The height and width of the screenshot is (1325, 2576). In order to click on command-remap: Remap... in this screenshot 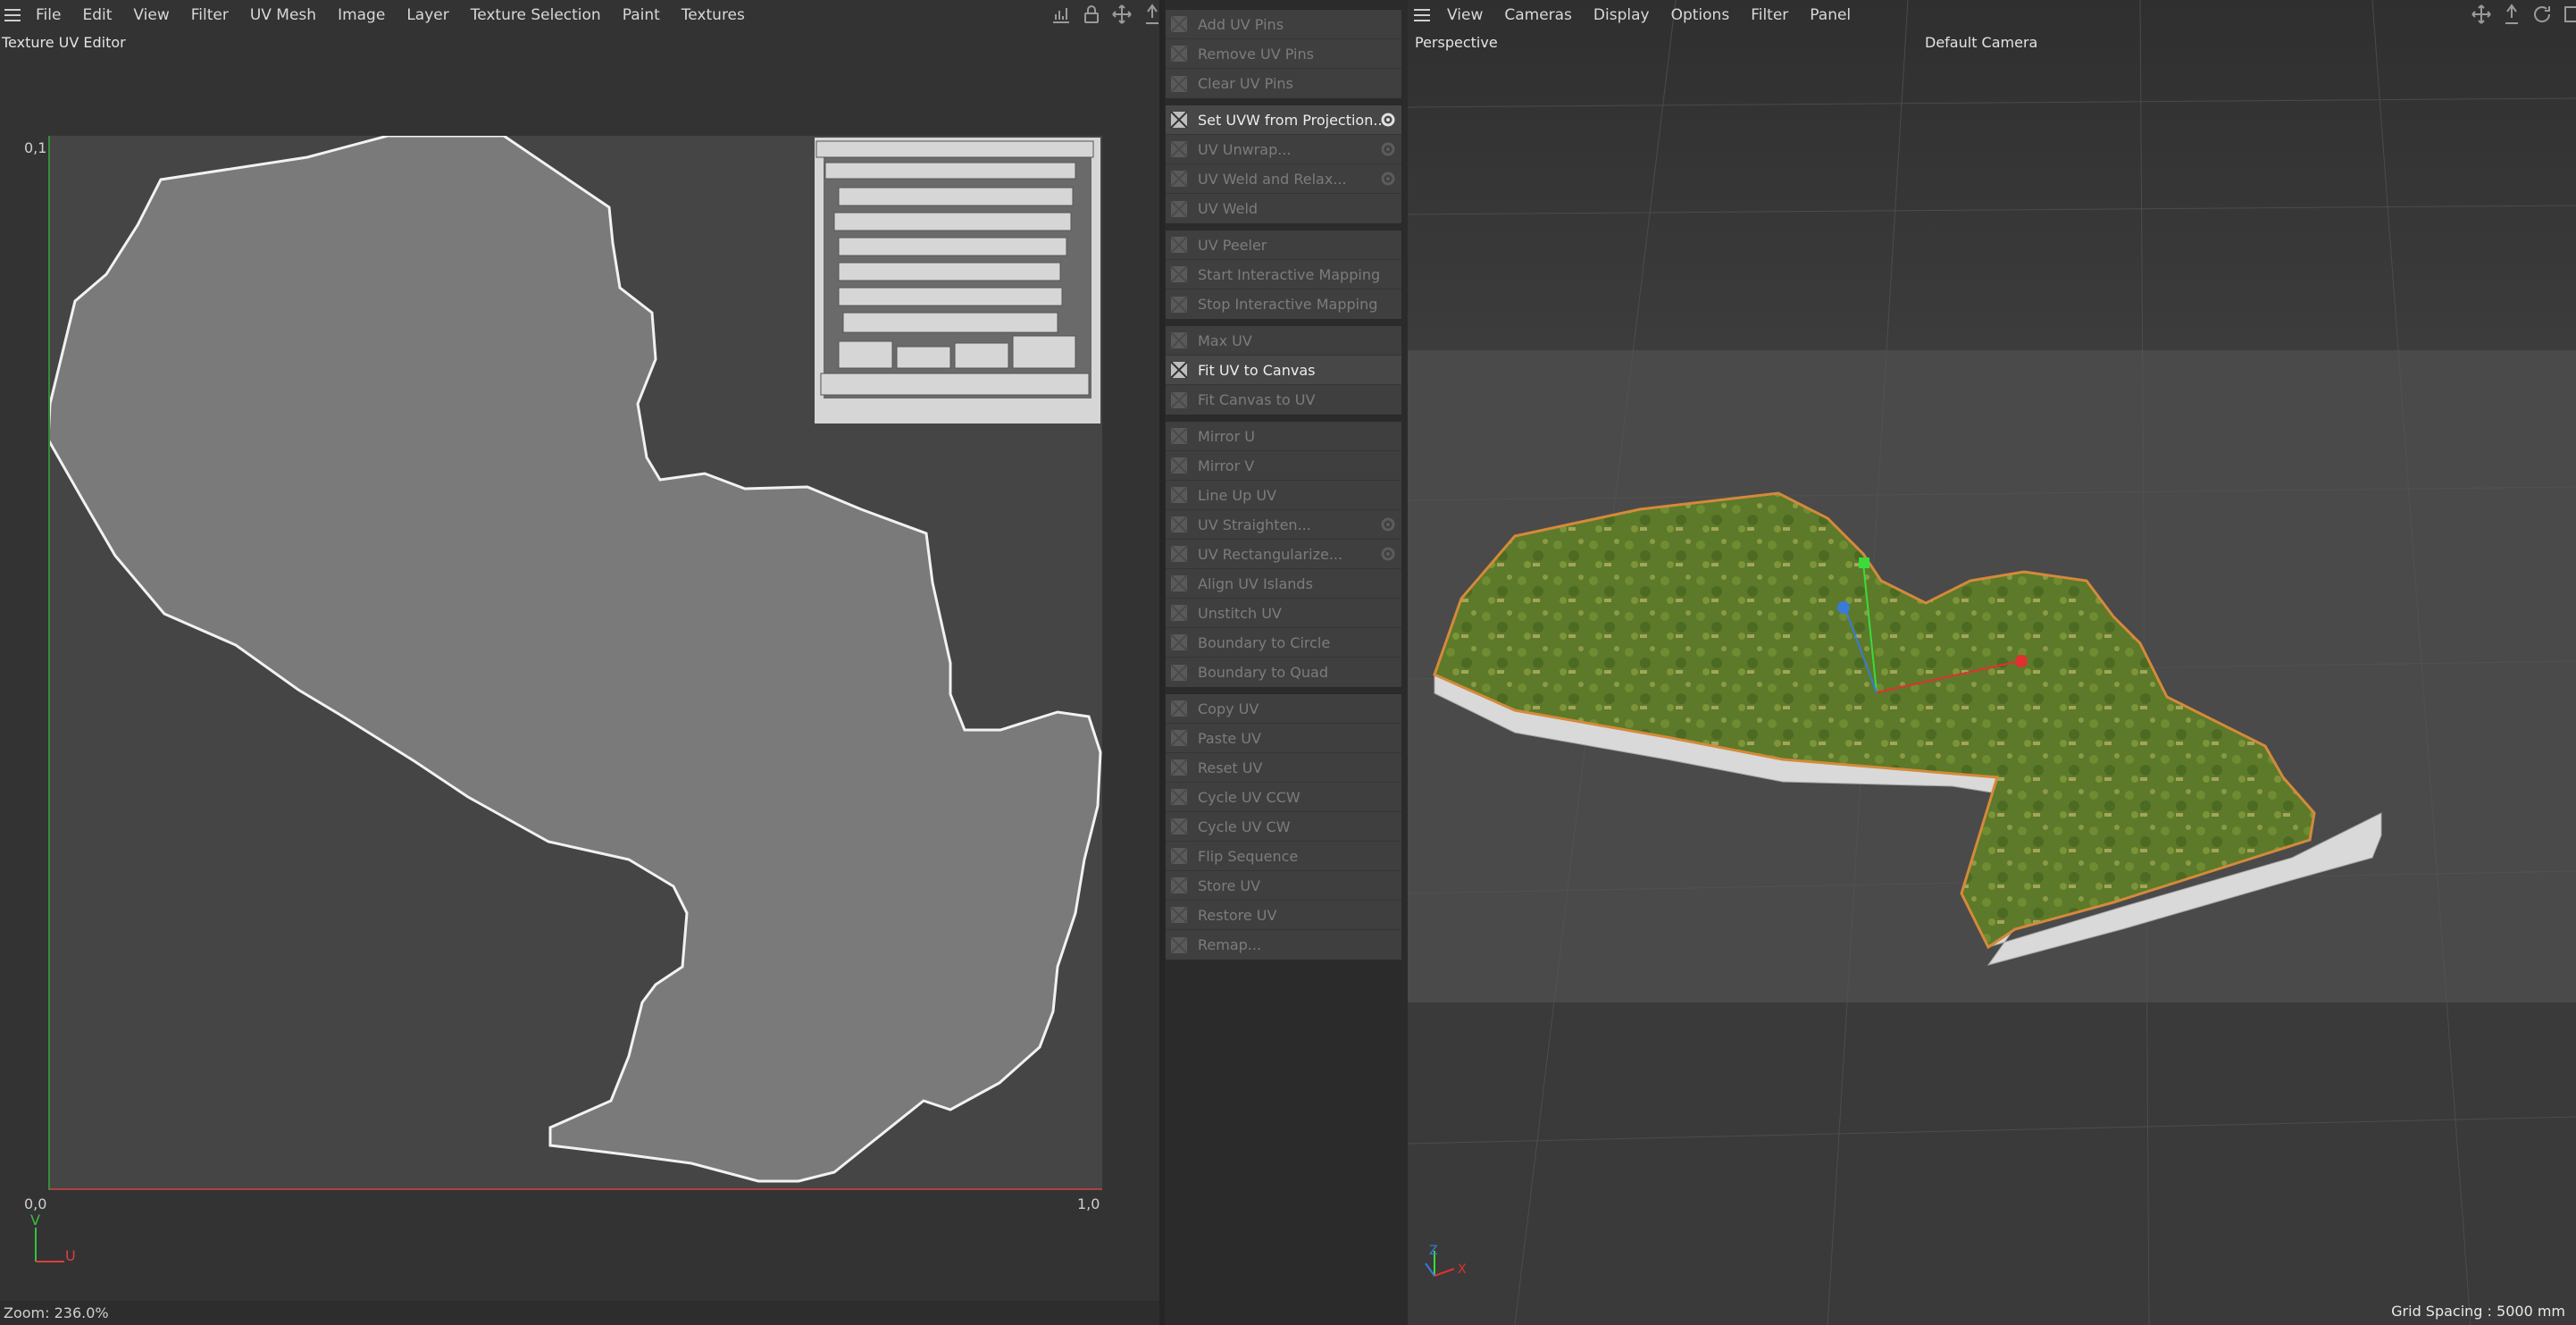, I will do `click(1284, 945)`.